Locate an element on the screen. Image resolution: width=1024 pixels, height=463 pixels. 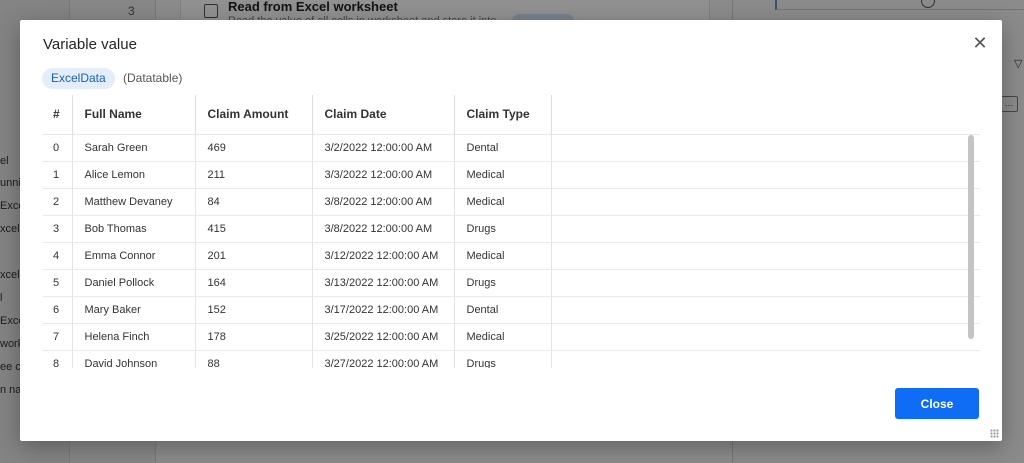
column-header-index: # is located at coordinates (58, 115).